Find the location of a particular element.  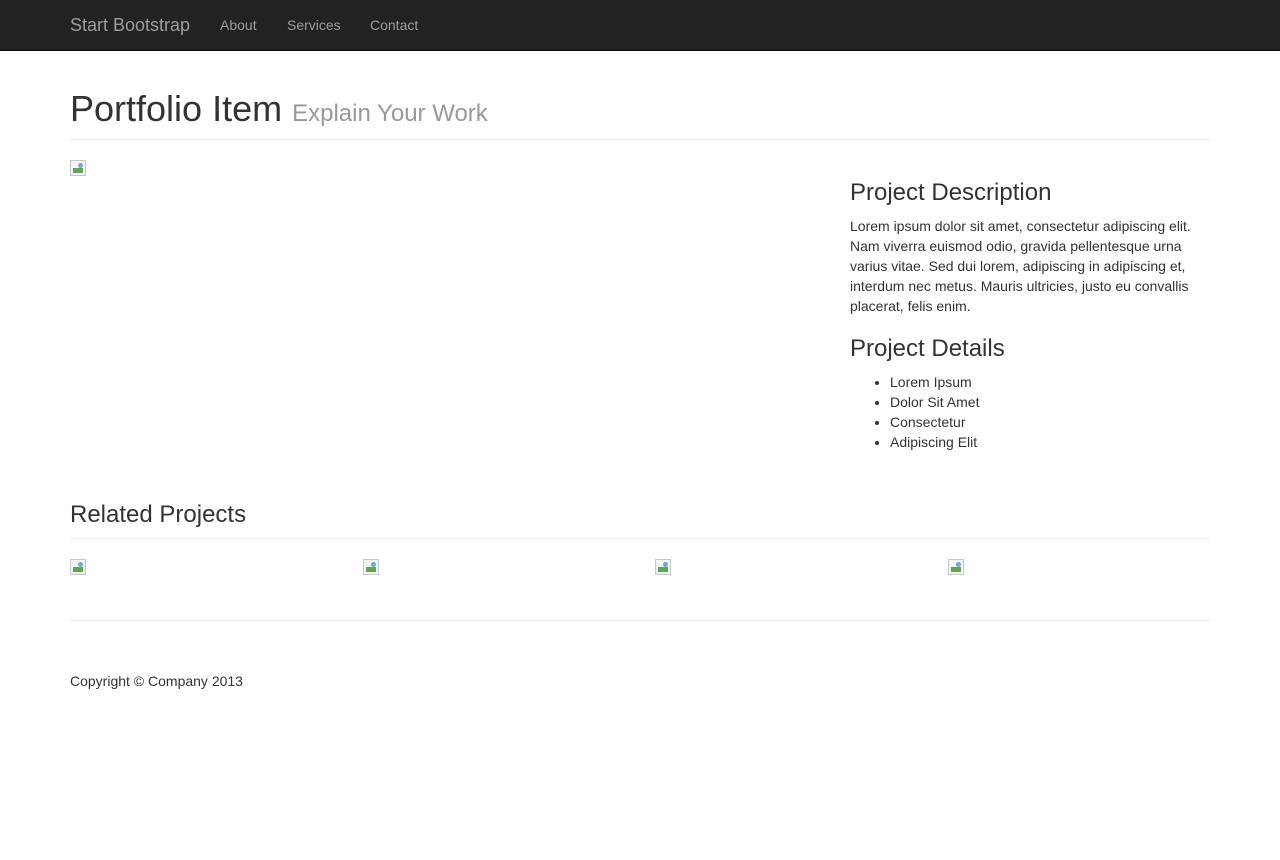

nav-link-contact: Contact is located at coordinates (394, 25).